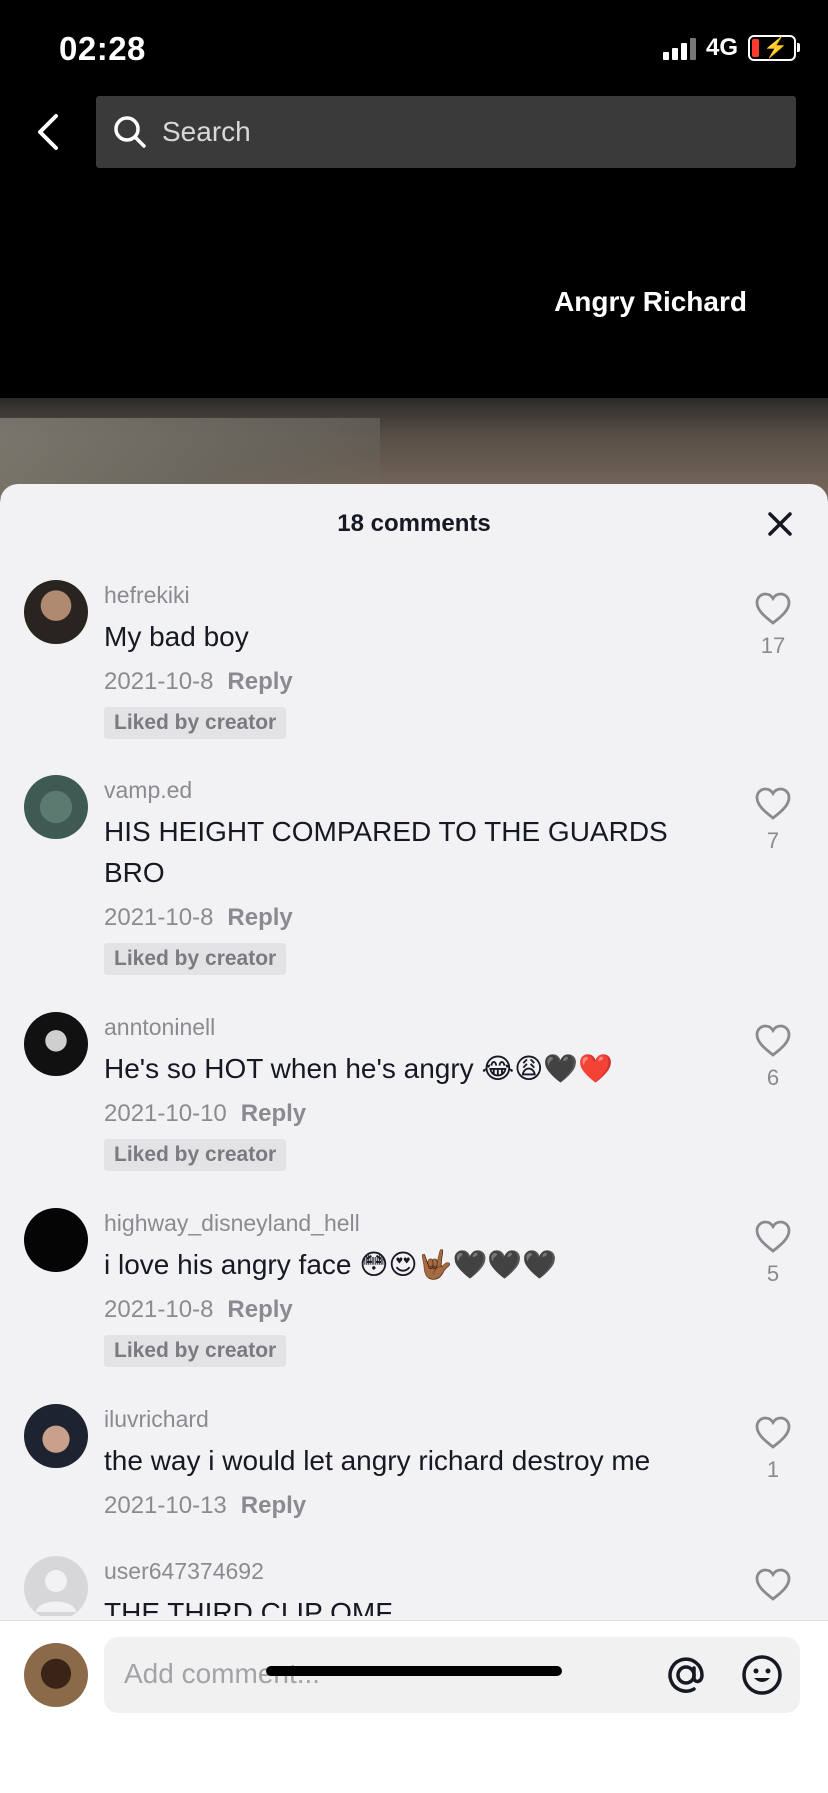 This screenshot has height=1793, width=828. I want to click on comment-username: vamp.ed, so click(414, 790).